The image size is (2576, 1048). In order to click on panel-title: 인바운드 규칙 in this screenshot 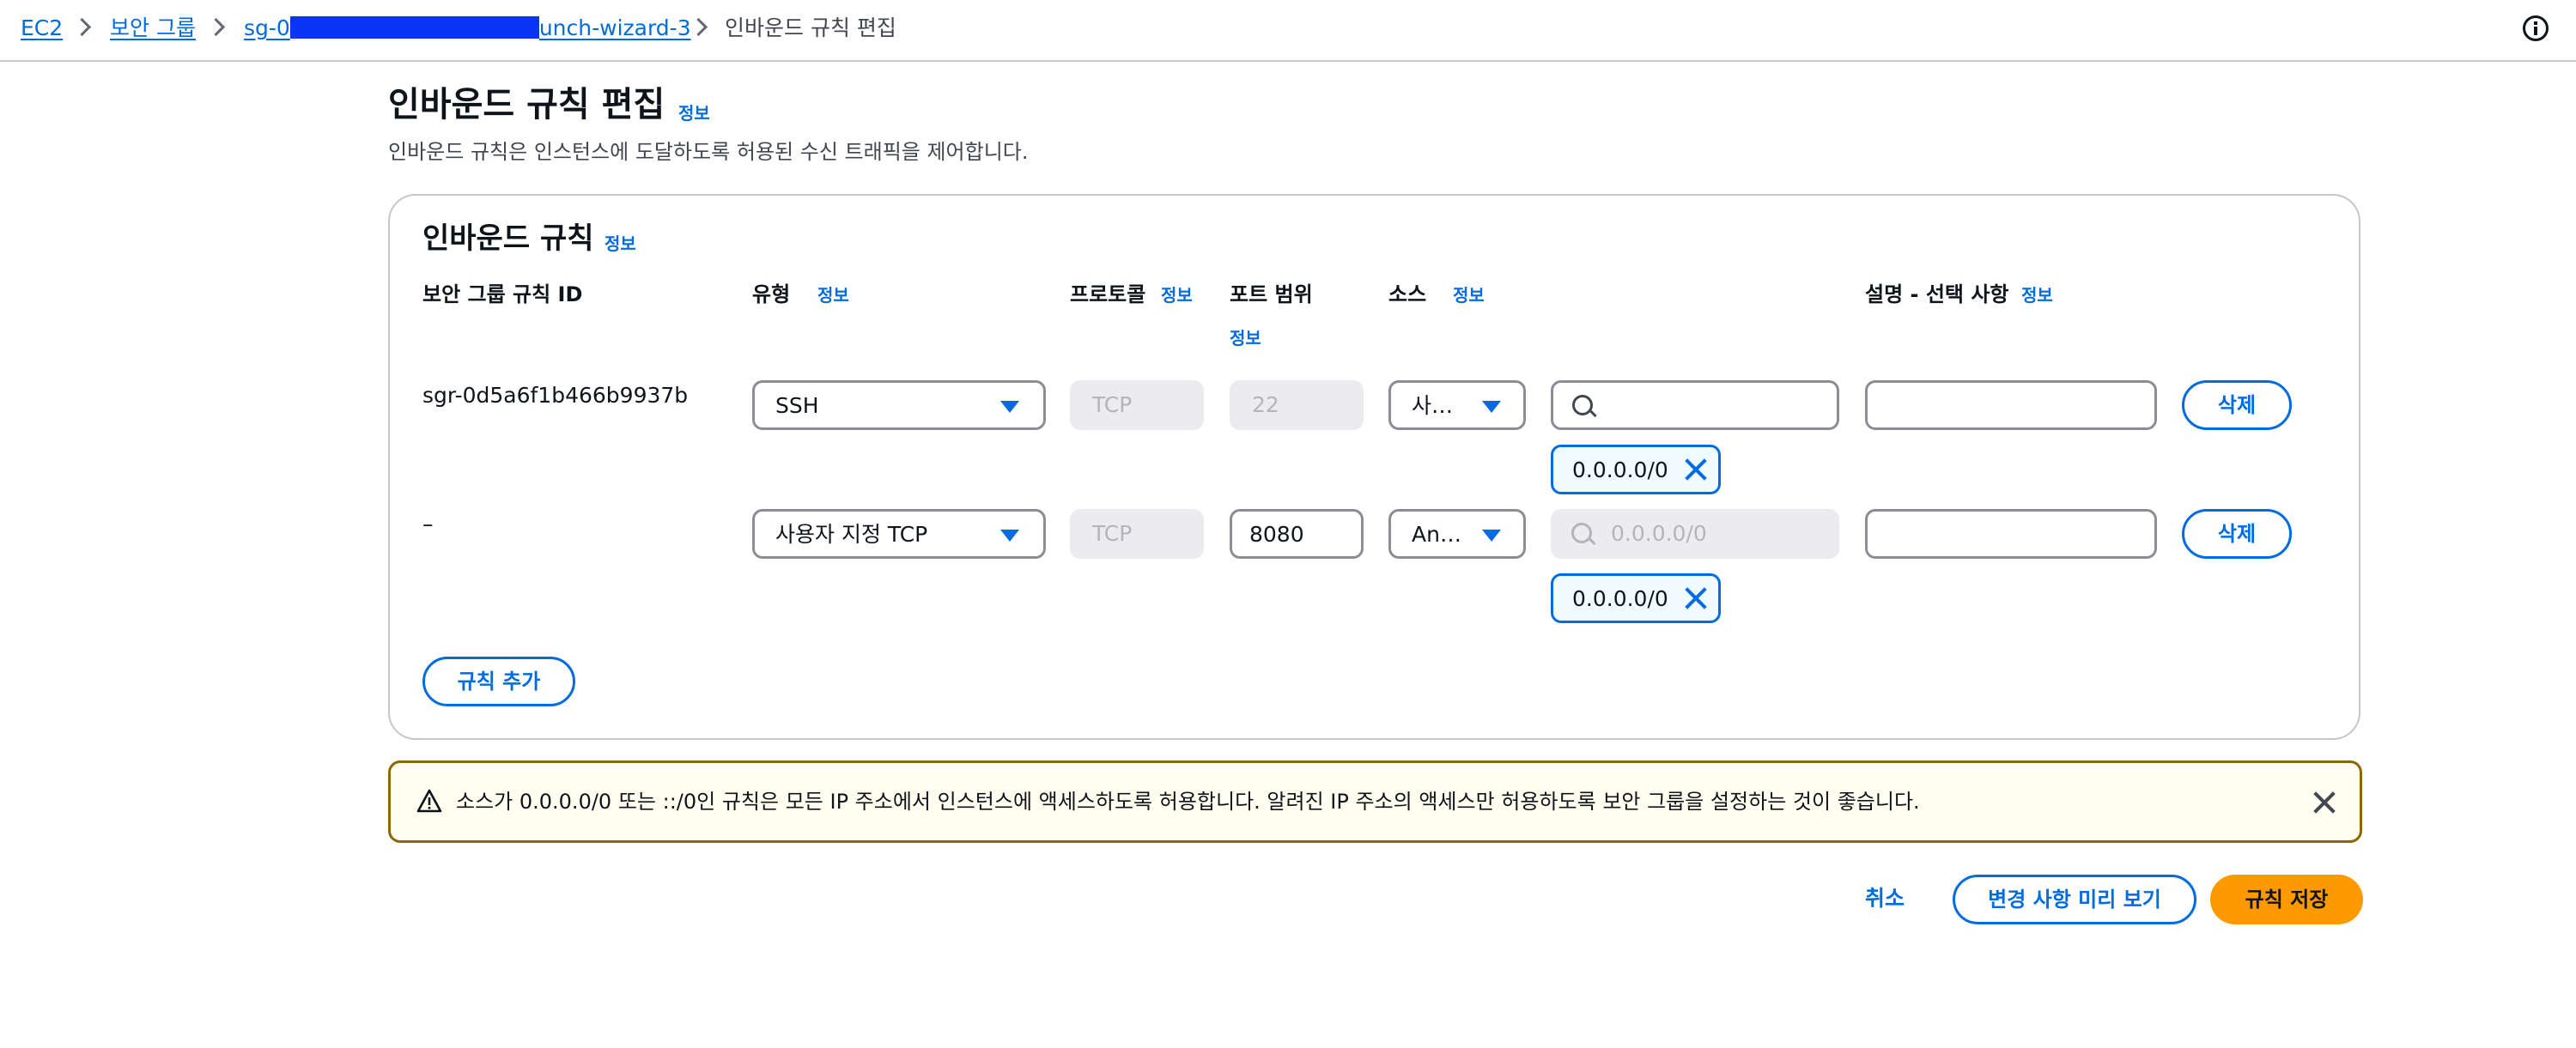, I will do `click(508, 238)`.